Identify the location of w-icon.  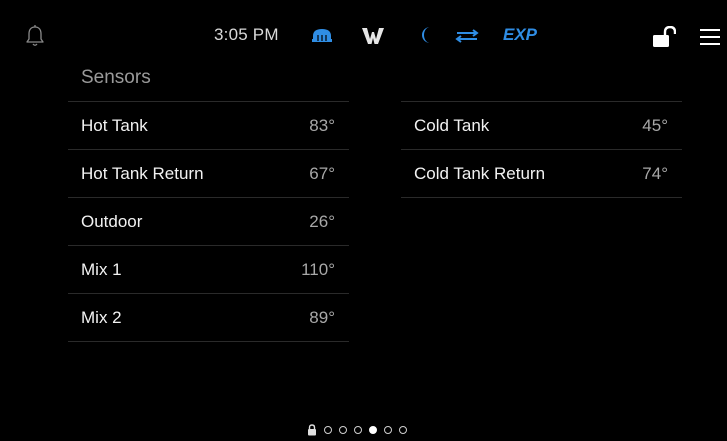
(373, 36).